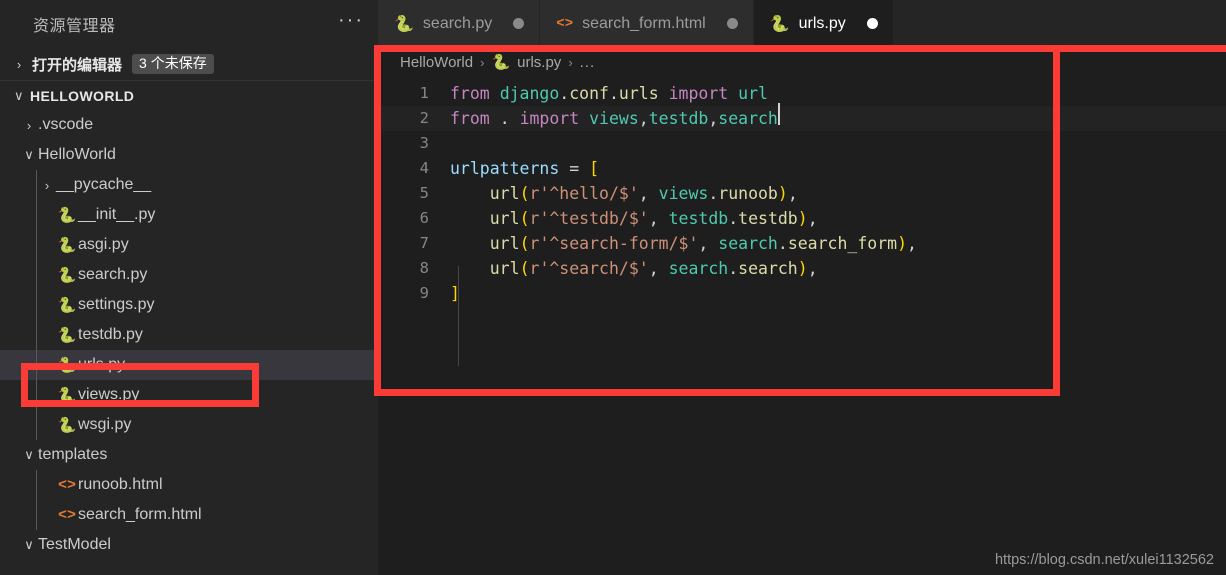 The height and width of the screenshot is (575, 1226). I want to click on more-actions-icon: ···, so click(351, 21).